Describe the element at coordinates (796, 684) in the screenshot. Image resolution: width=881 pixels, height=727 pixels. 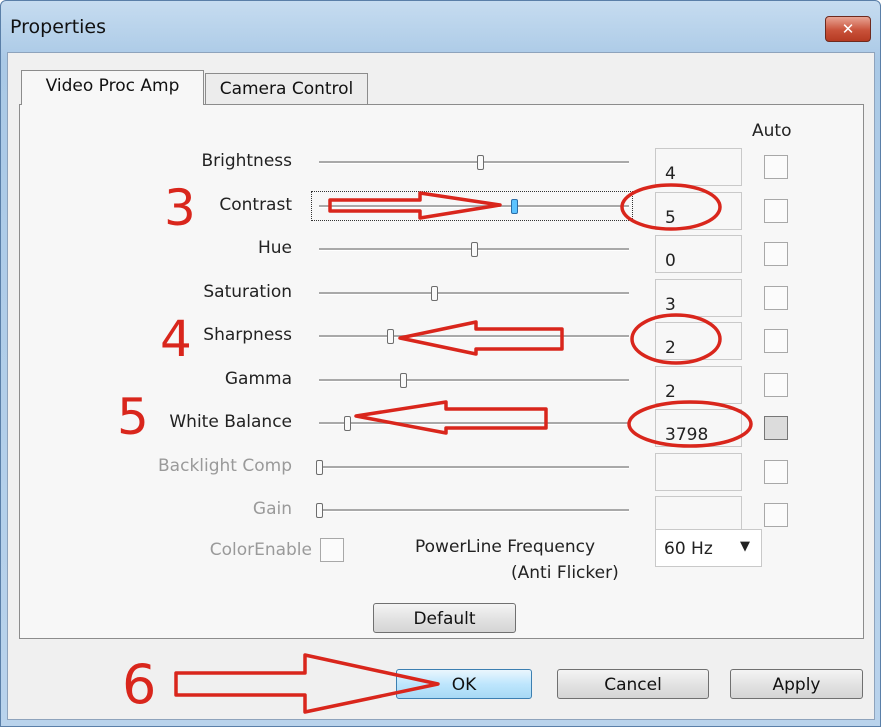
I see `apply-button: Apply` at that location.